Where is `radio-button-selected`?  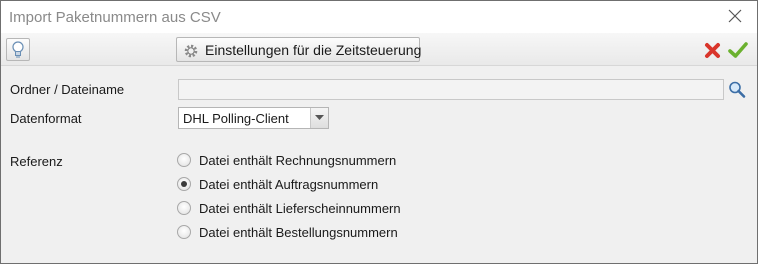
radio-button-selected is located at coordinates (184, 184).